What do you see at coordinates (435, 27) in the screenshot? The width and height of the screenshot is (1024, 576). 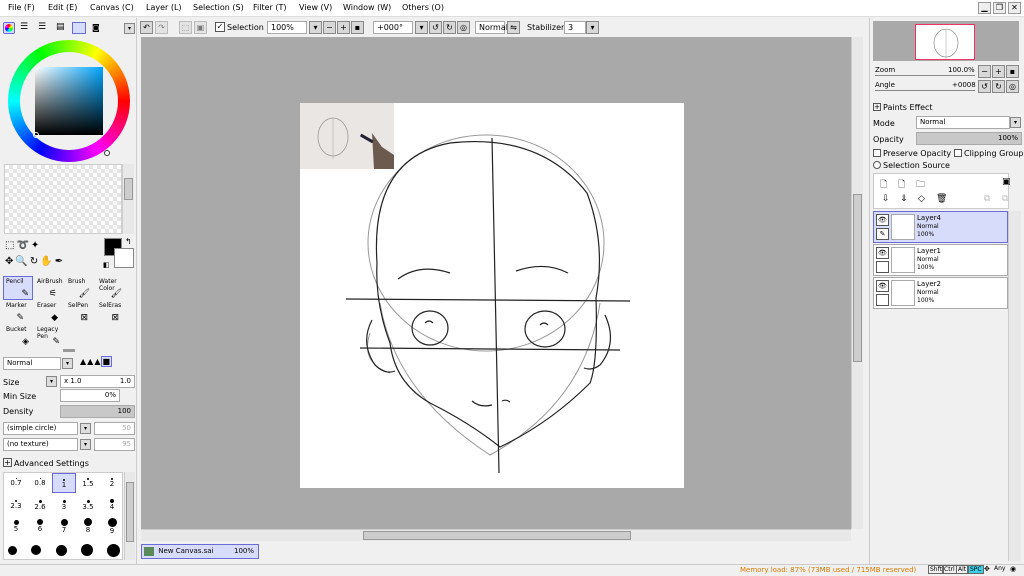 I see `rotate-left-icon: ↺` at bounding box center [435, 27].